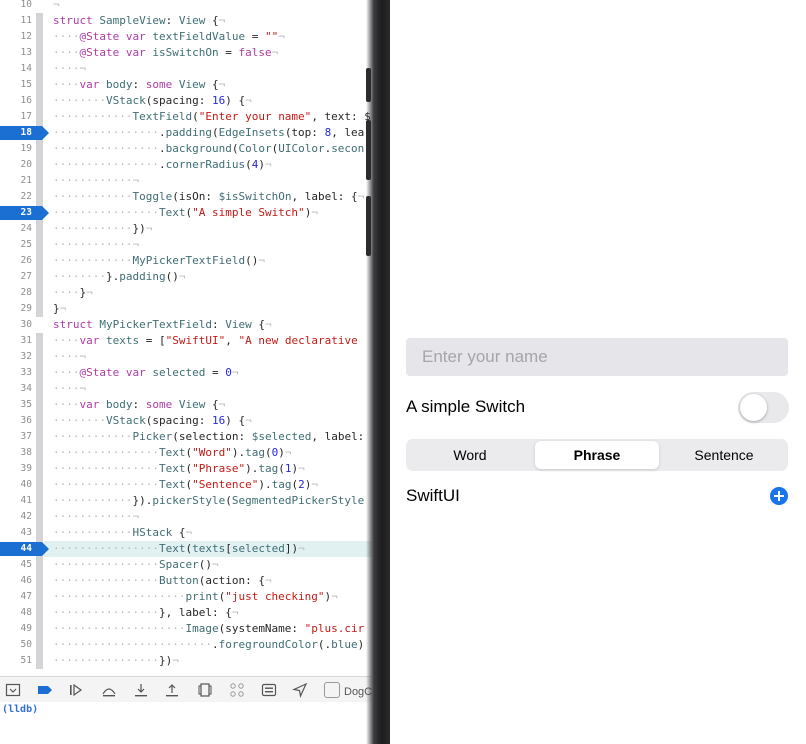 The image size is (806, 744). I want to click on line-number: 13, so click(16, 53).